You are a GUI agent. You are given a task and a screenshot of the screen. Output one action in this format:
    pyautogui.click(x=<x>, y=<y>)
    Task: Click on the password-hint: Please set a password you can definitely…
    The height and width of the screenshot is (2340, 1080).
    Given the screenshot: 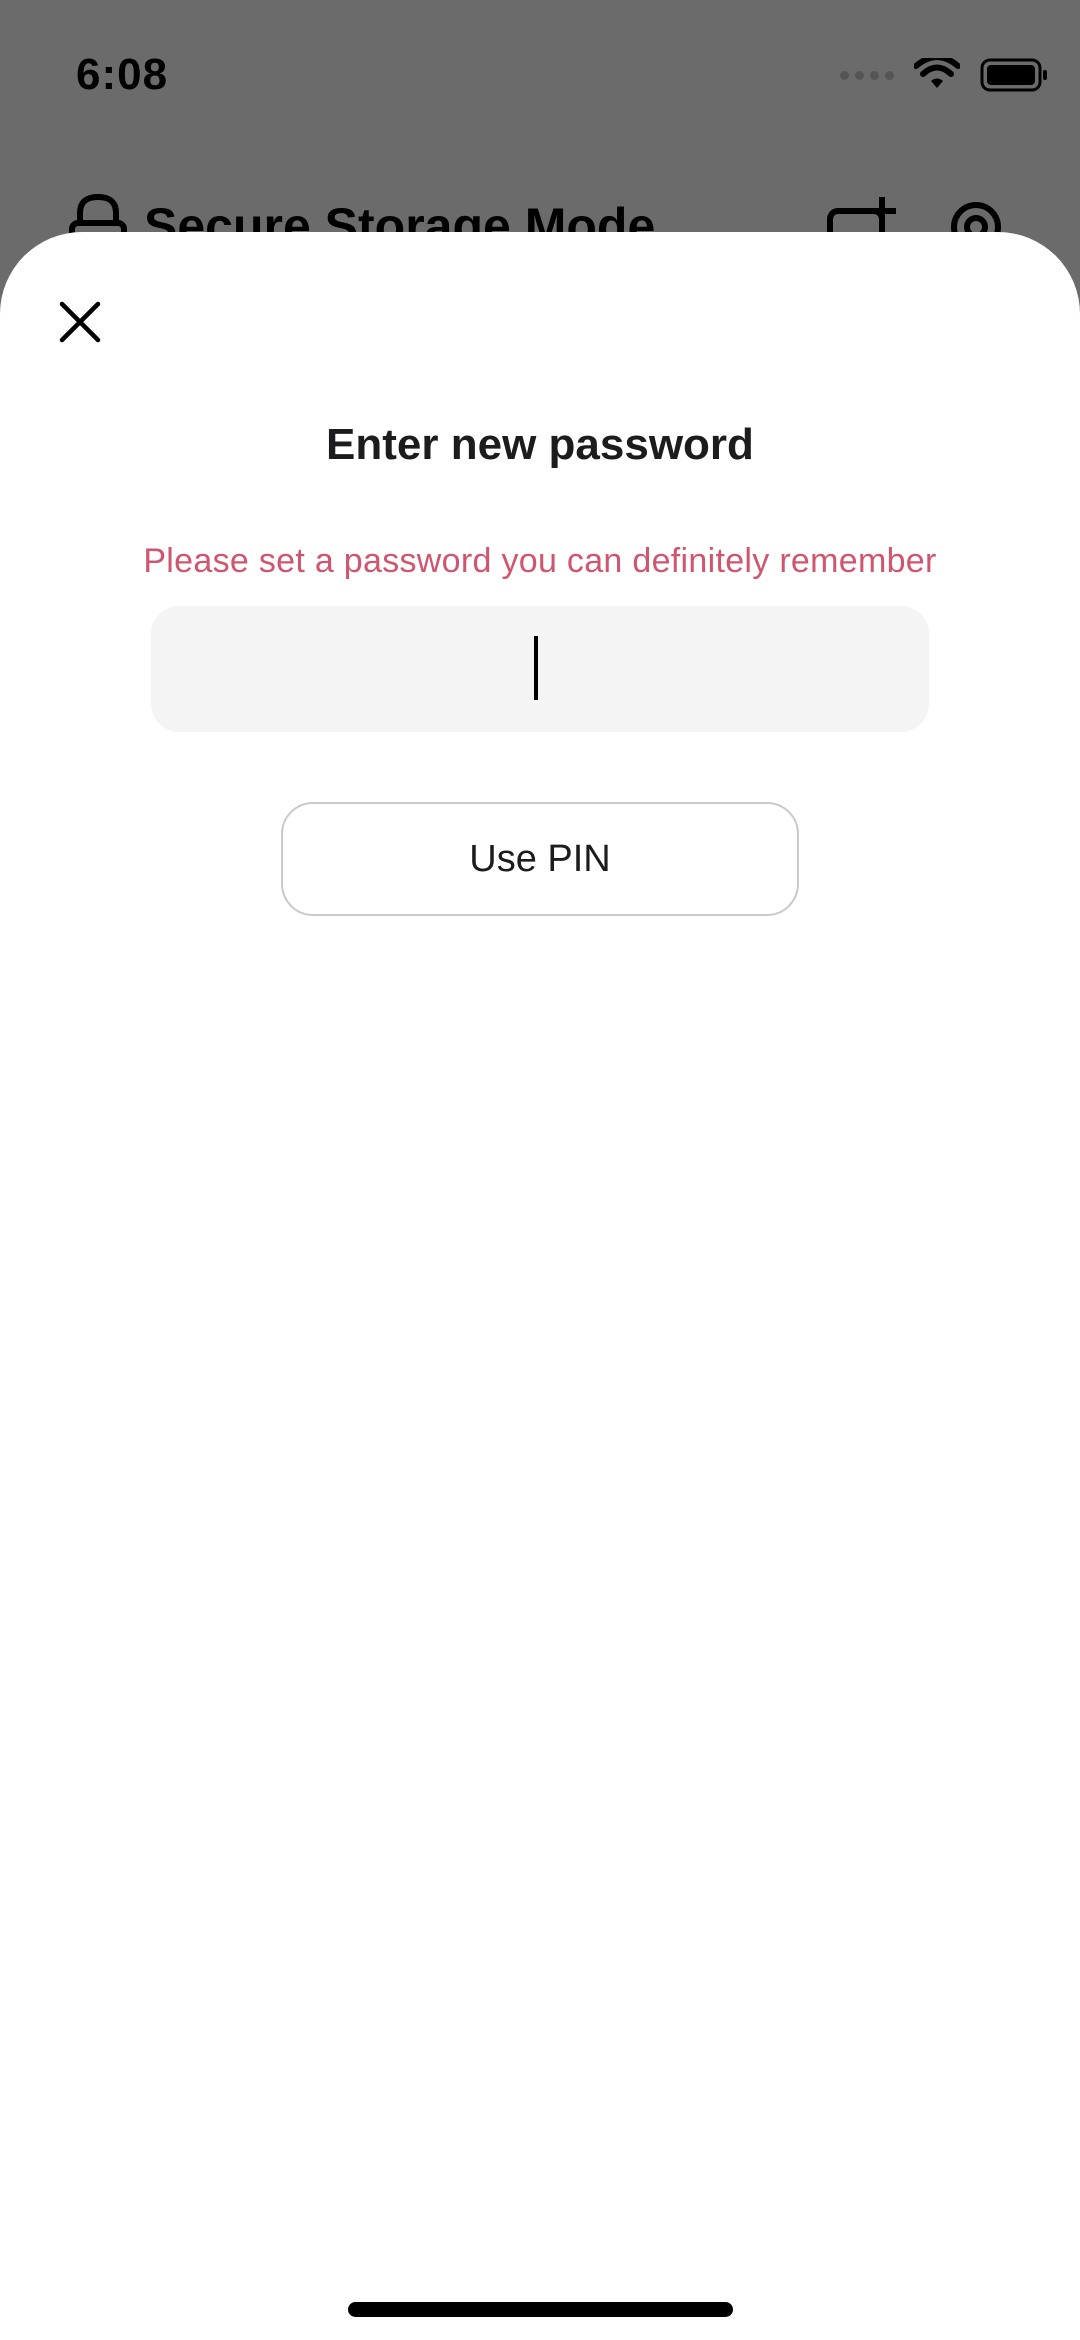 What is the action you would take?
    pyautogui.click(x=540, y=561)
    